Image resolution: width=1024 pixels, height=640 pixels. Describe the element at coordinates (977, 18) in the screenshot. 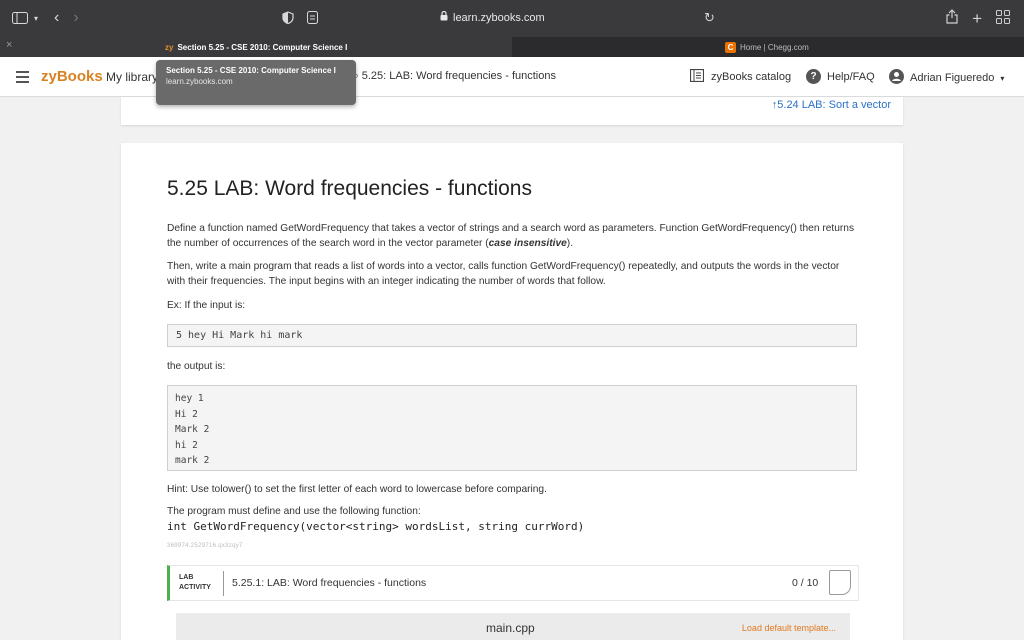

I see `new-tab-icon: +` at that location.